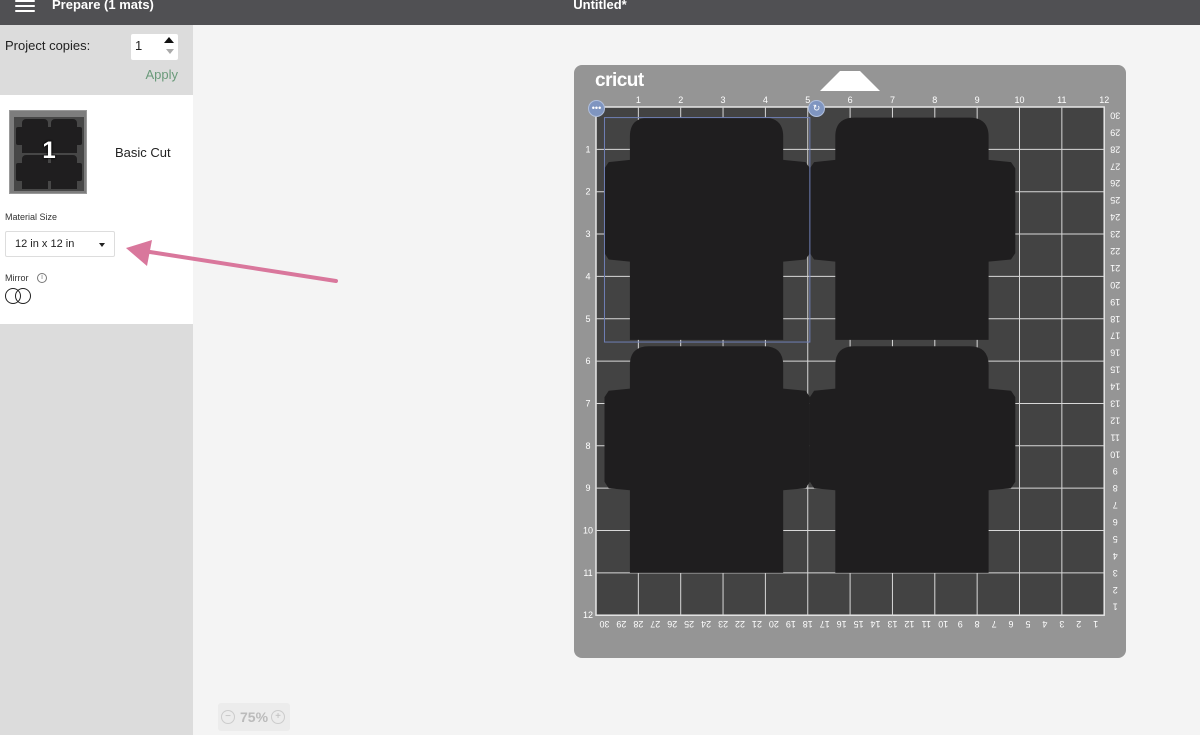  Describe the element at coordinates (42, 278) in the screenshot. I see `info-icon: i` at that location.